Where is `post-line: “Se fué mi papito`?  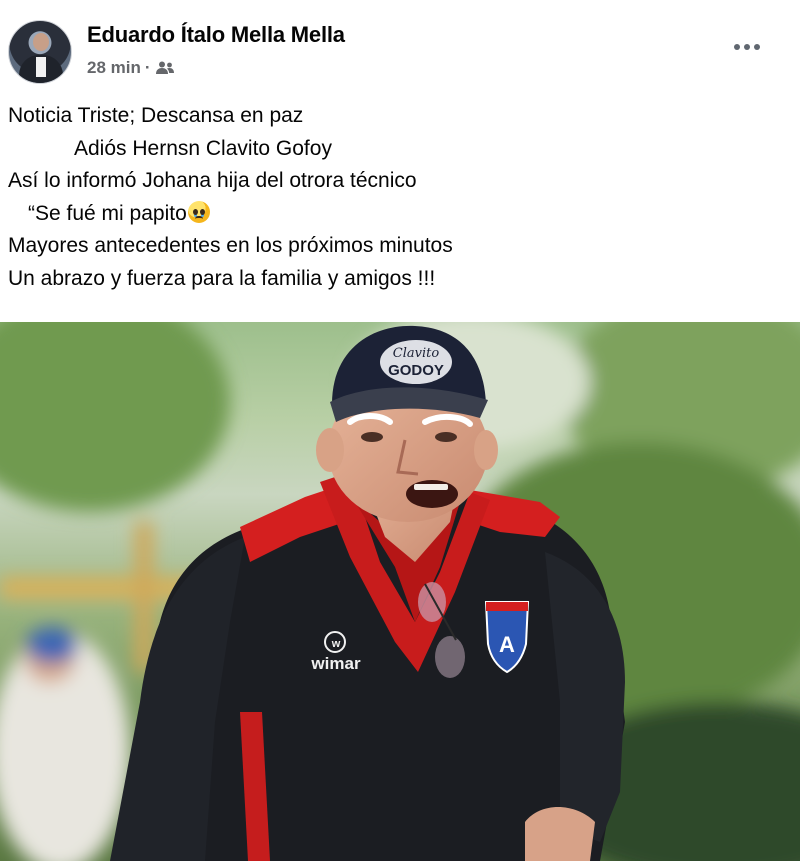 post-line: “Se fué mi papito is located at coordinates (107, 213).